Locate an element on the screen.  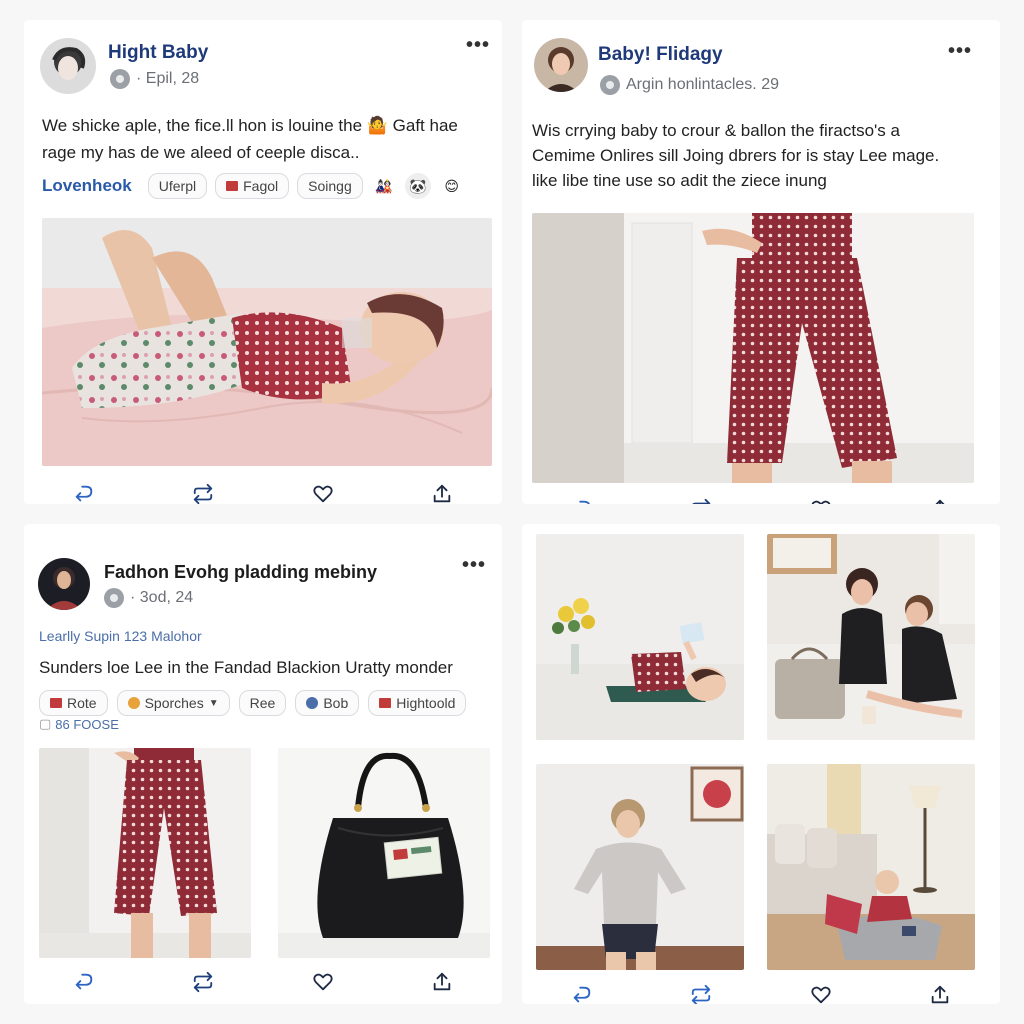
tags-row: Rote Sporches ▼ Ree Bob Hightoold is located at coordinates (253, 703).